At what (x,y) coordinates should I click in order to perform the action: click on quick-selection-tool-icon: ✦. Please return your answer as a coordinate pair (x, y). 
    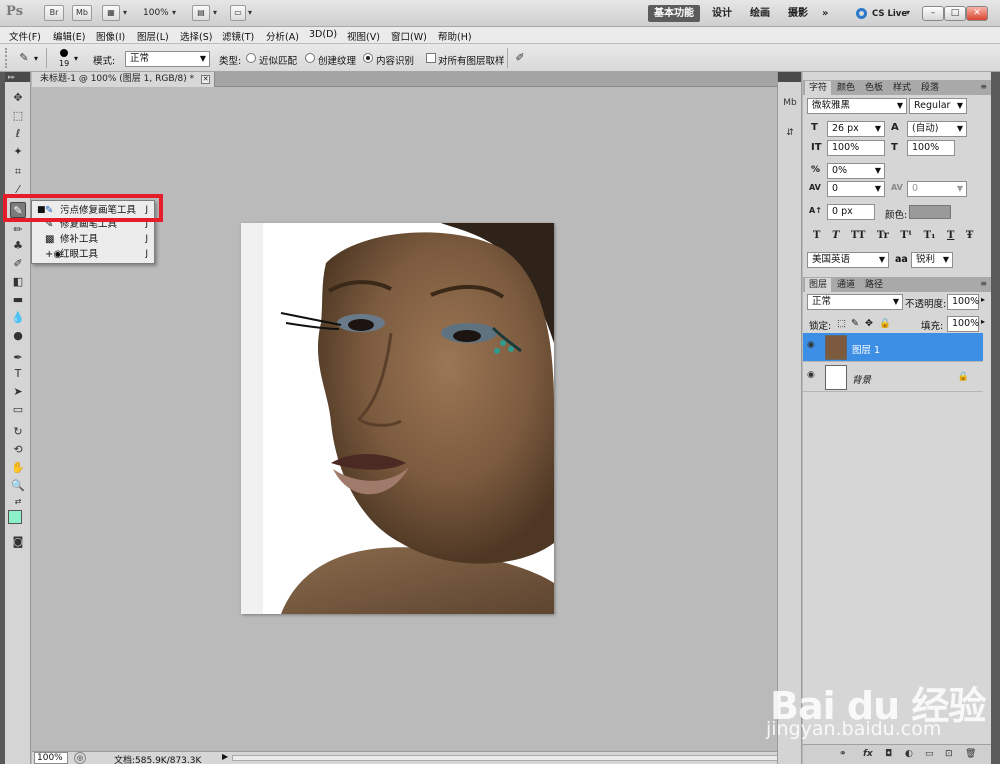
    Looking at the image, I should click on (18, 152).